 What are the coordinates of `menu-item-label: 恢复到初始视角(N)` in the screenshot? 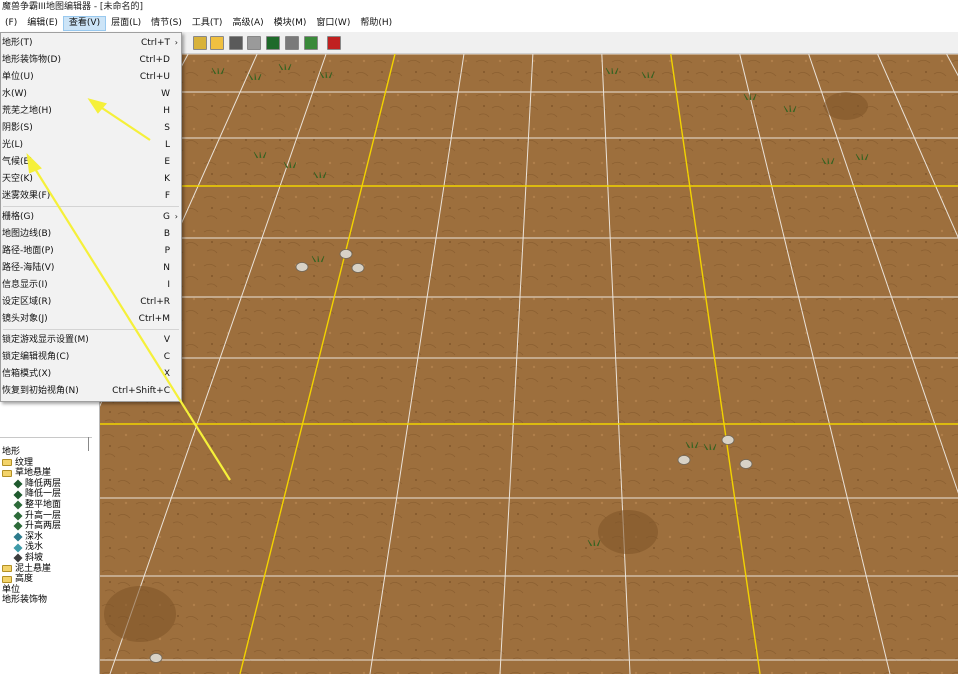 It's located at (40, 391).